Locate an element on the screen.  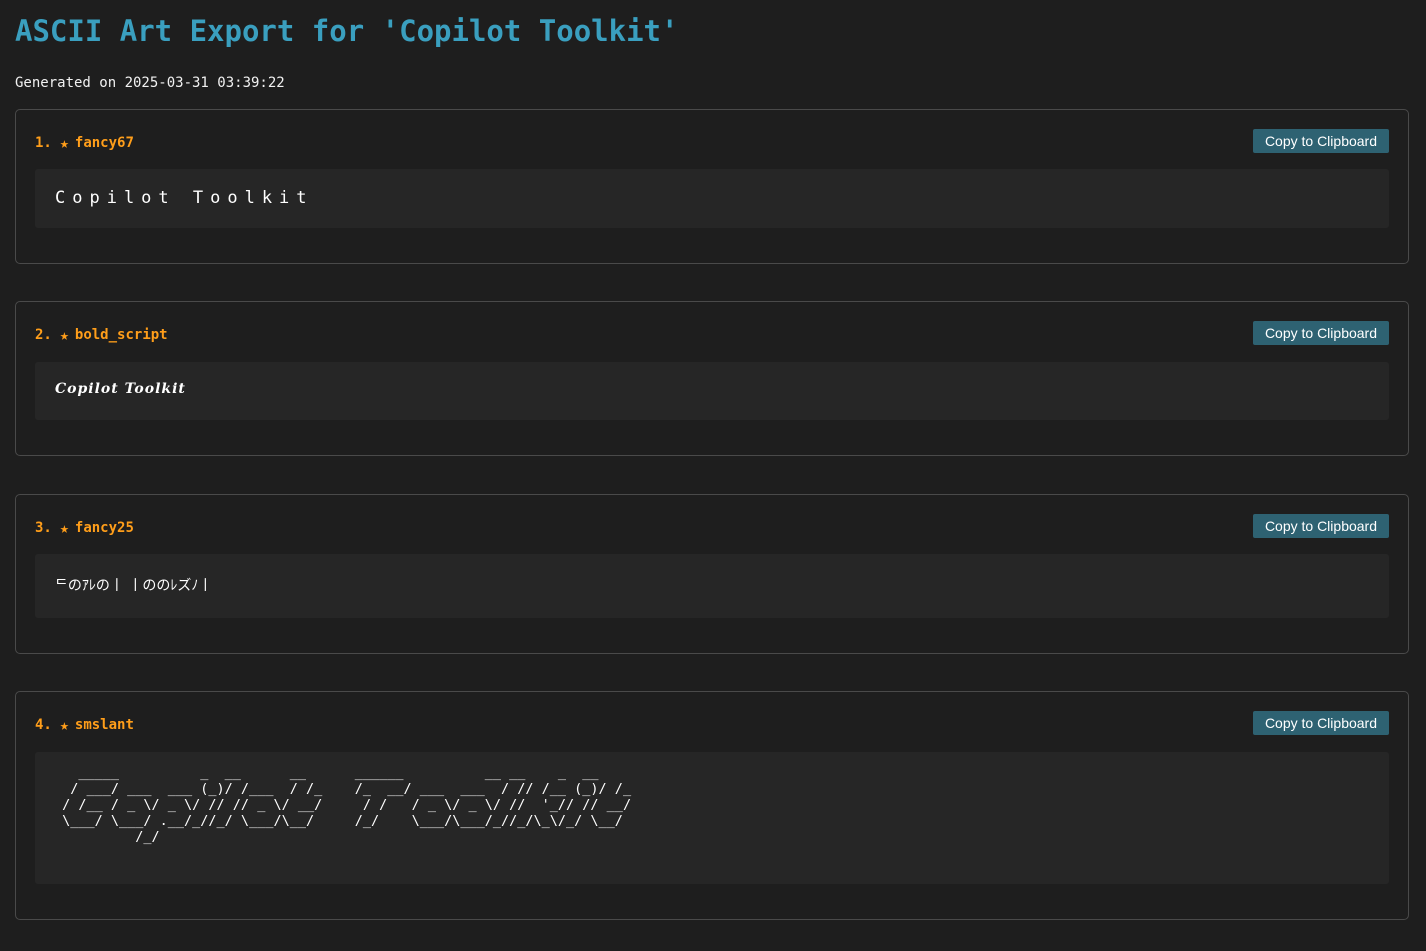
font-name: bold_script is located at coordinates (121, 335).